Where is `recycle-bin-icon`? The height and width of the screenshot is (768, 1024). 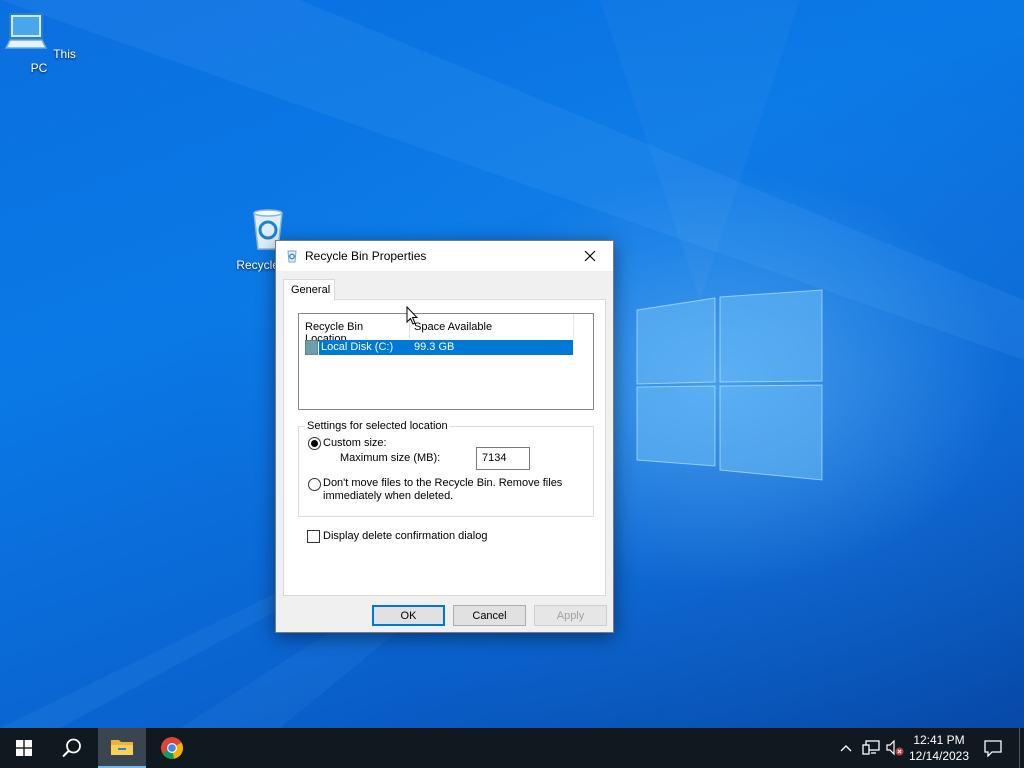
recycle-bin-icon is located at coordinates (292, 256).